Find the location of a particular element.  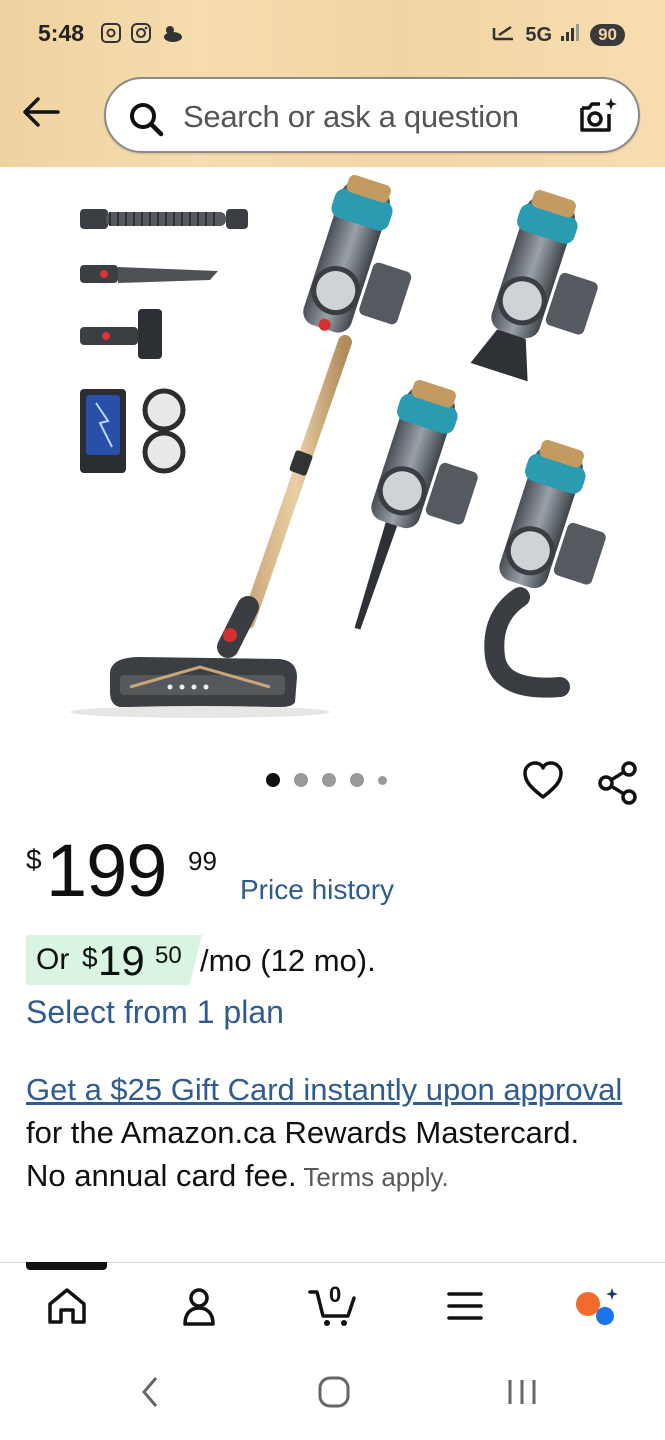

tab-rufus is located at coordinates (598, 1308).